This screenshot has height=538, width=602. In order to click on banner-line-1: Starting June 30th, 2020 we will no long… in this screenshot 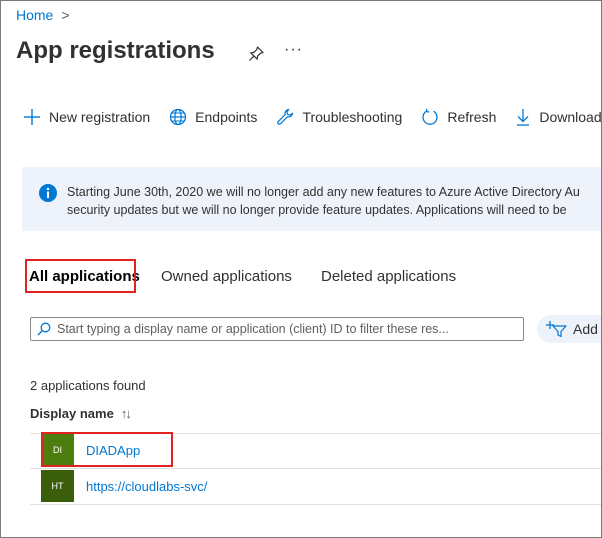, I will do `click(323, 192)`.